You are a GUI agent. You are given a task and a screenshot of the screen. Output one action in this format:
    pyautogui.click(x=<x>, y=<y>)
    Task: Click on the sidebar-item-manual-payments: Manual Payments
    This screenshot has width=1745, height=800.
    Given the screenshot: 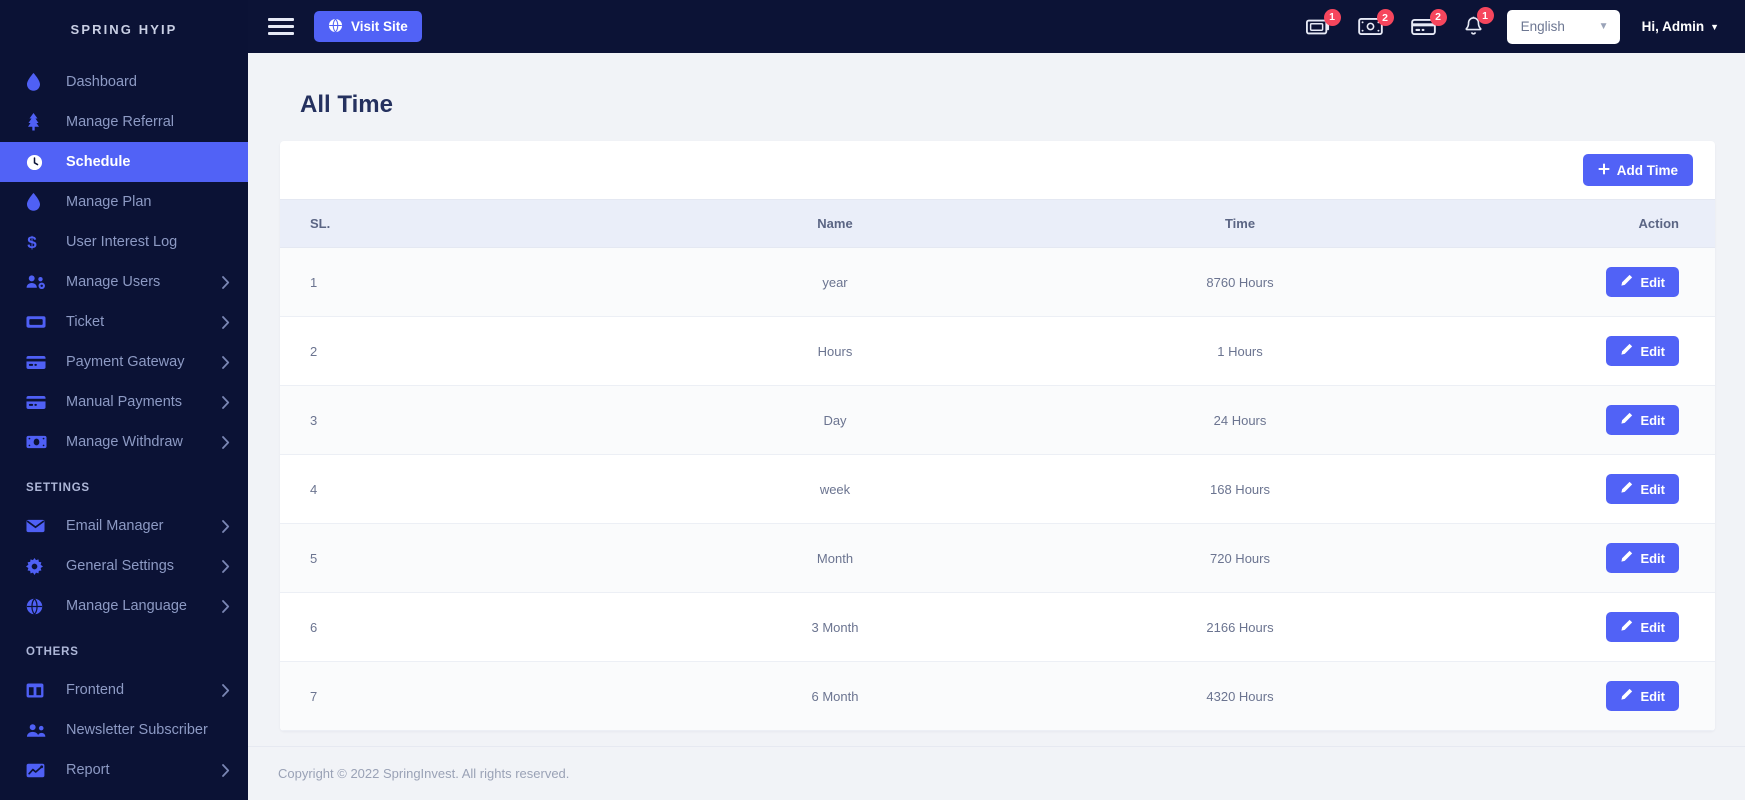 What is the action you would take?
    pyautogui.click(x=124, y=402)
    